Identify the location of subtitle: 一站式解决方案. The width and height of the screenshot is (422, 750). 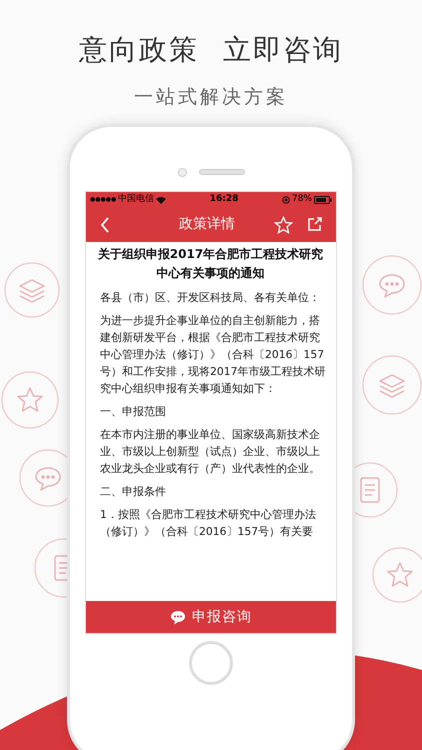
(211, 97).